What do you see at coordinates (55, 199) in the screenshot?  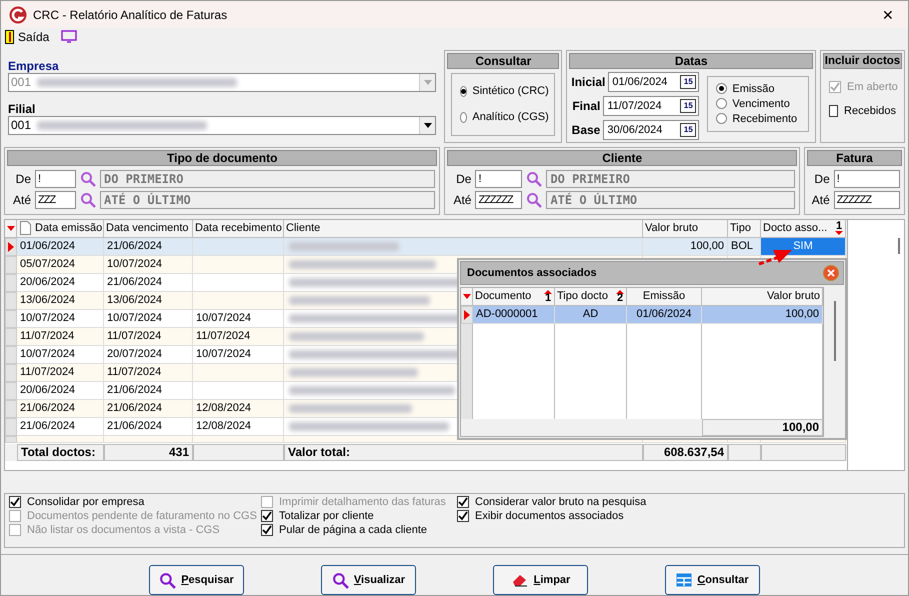 I see `input-field: ZZZ` at bounding box center [55, 199].